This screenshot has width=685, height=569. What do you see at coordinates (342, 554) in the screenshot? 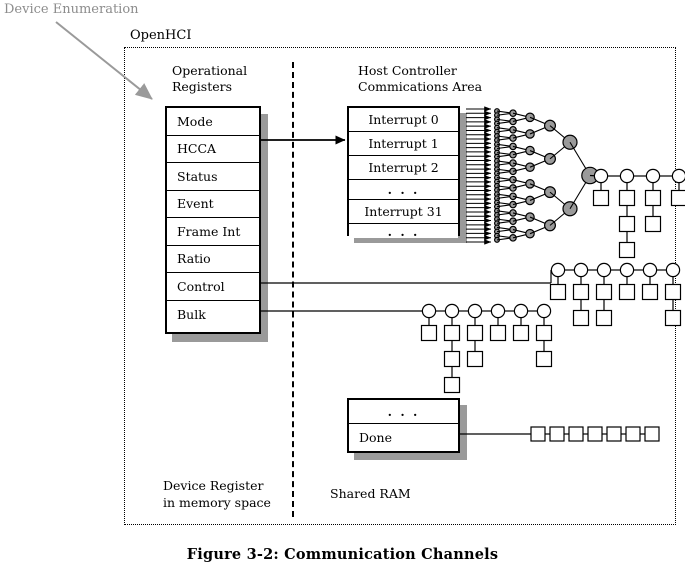
I see `figure-caption: Figure 3-2: Communication Channels` at bounding box center [342, 554].